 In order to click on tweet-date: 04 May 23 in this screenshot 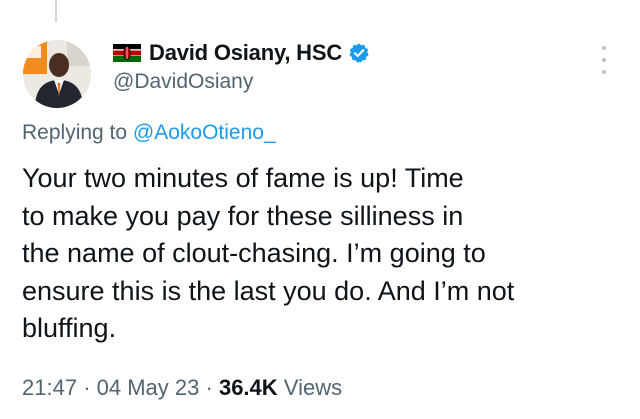, I will do `click(148, 387)`.